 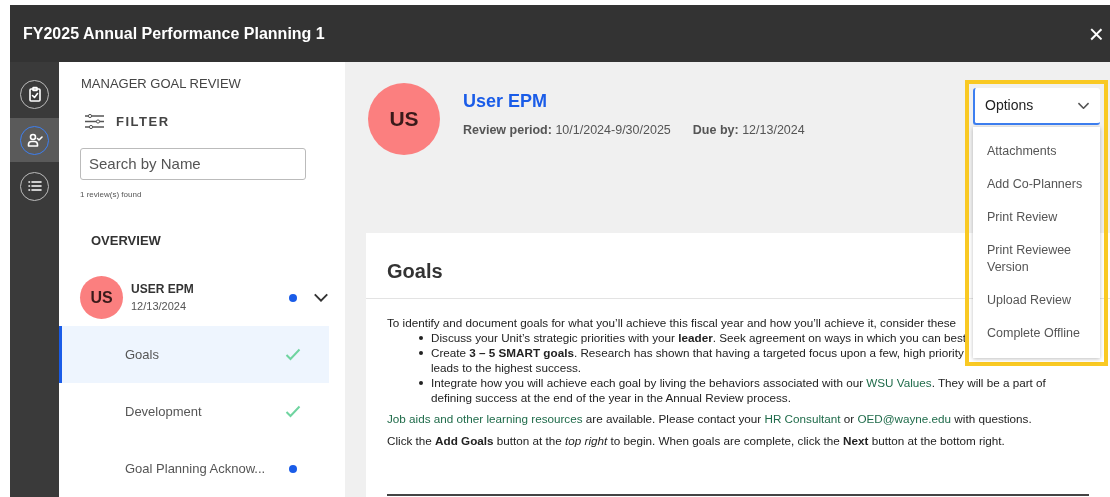 I want to click on text-link: Job aids and other learning resources, so click(x=485, y=418).